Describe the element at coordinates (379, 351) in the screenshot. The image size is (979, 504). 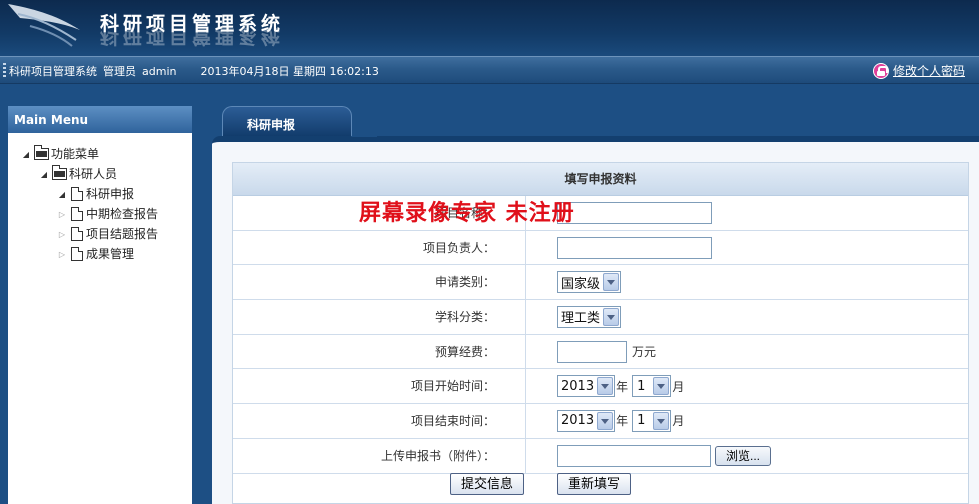
I see `field-label: 预算经费：` at that location.